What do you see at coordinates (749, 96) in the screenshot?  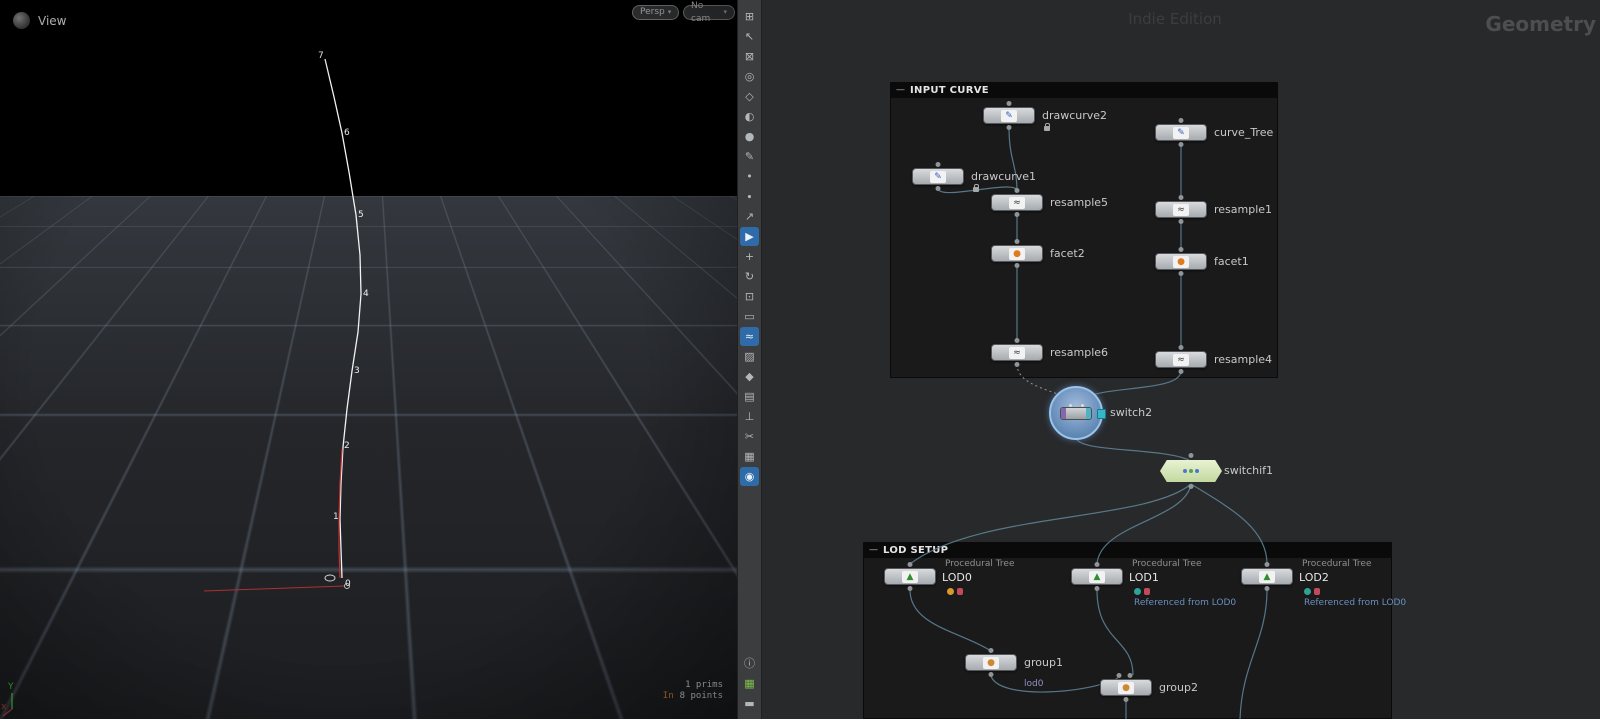 I see `diamond-snap-icon: ◇` at bounding box center [749, 96].